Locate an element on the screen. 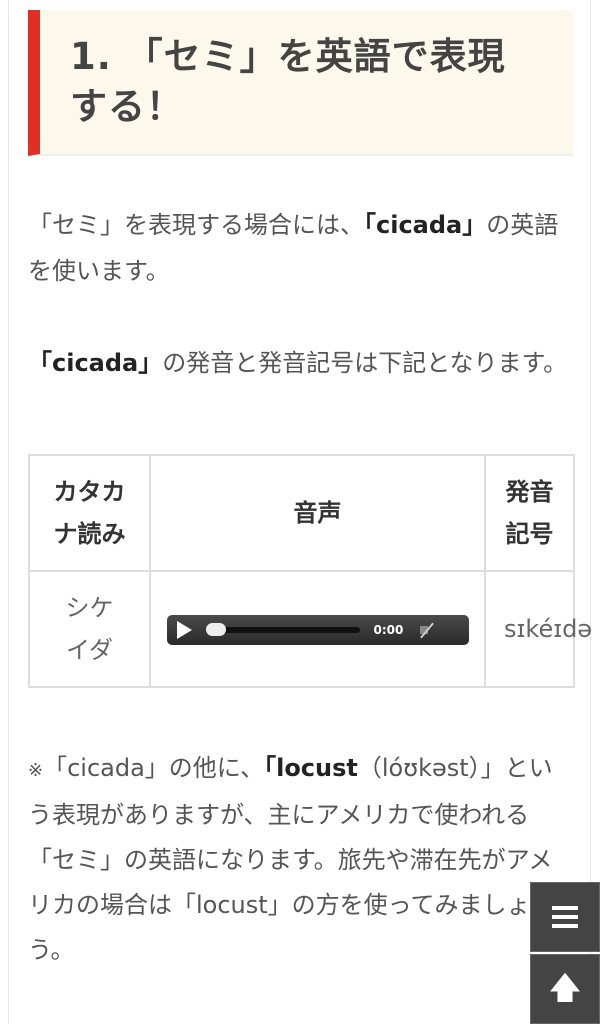 The image size is (600, 1024). table-row: シケイダ 0:00 sɪkéɪdə is located at coordinates (310, 629).